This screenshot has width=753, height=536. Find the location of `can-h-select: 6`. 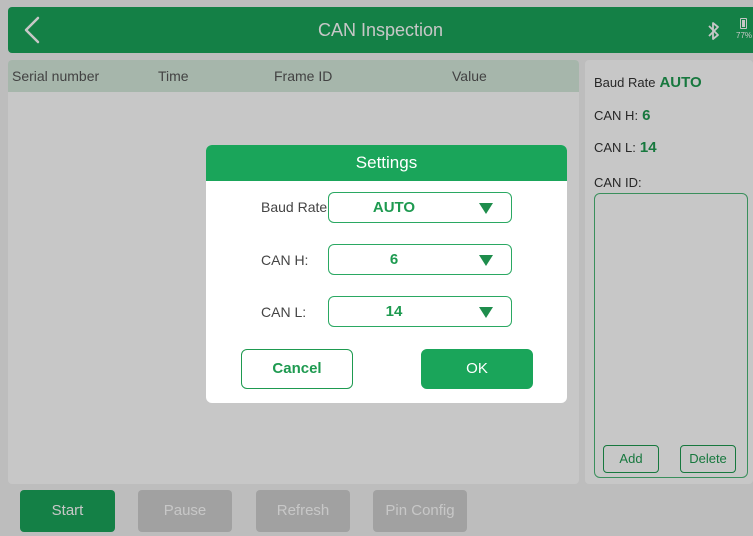

can-h-select: 6 is located at coordinates (420, 259).